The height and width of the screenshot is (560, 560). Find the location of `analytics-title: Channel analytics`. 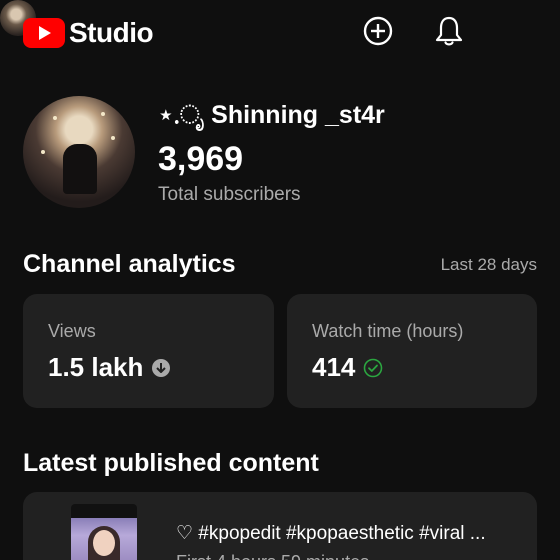

analytics-title: Channel analytics is located at coordinates (129, 264).